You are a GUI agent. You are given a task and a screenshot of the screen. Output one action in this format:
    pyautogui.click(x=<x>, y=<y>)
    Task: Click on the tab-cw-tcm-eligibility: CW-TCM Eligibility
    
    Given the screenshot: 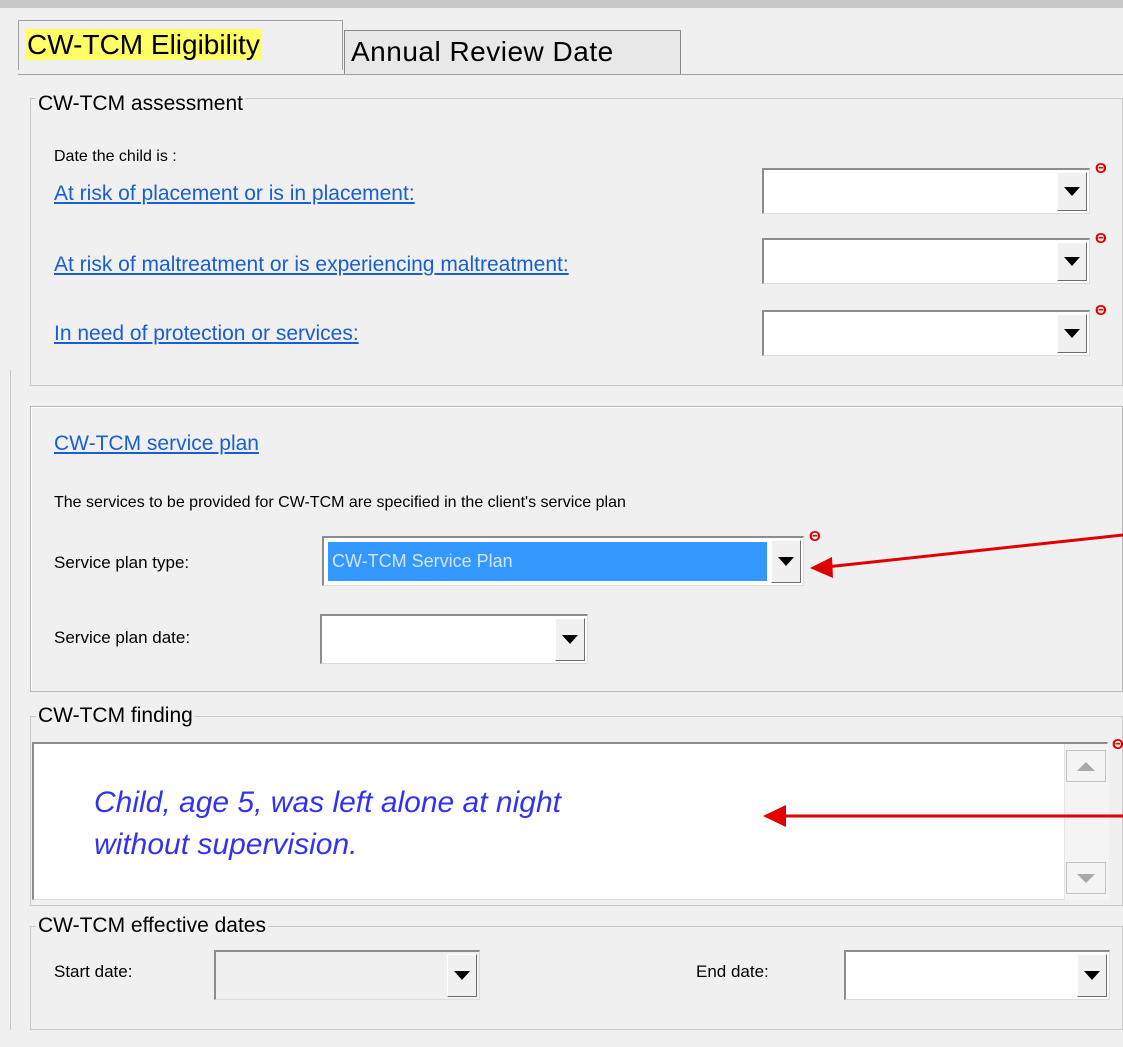 What is the action you would take?
    pyautogui.click(x=180, y=45)
    